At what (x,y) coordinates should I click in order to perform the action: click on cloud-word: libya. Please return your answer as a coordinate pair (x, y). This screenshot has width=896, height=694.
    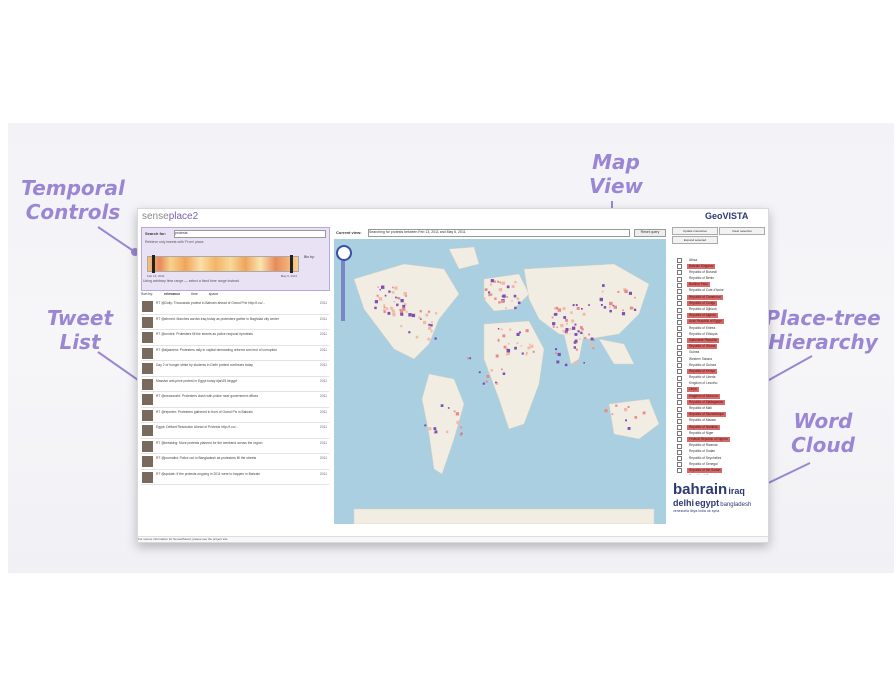
    Looking at the image, I should click on (693, 511).